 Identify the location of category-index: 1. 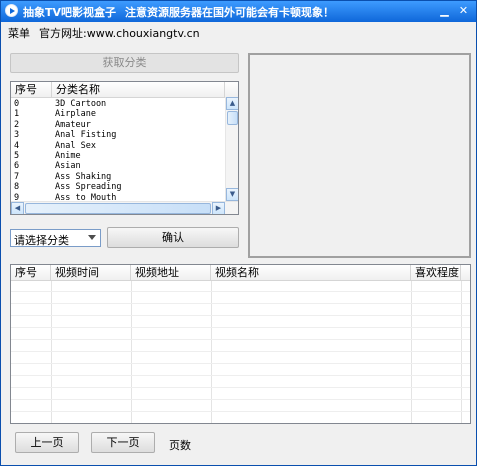
(16, 114).